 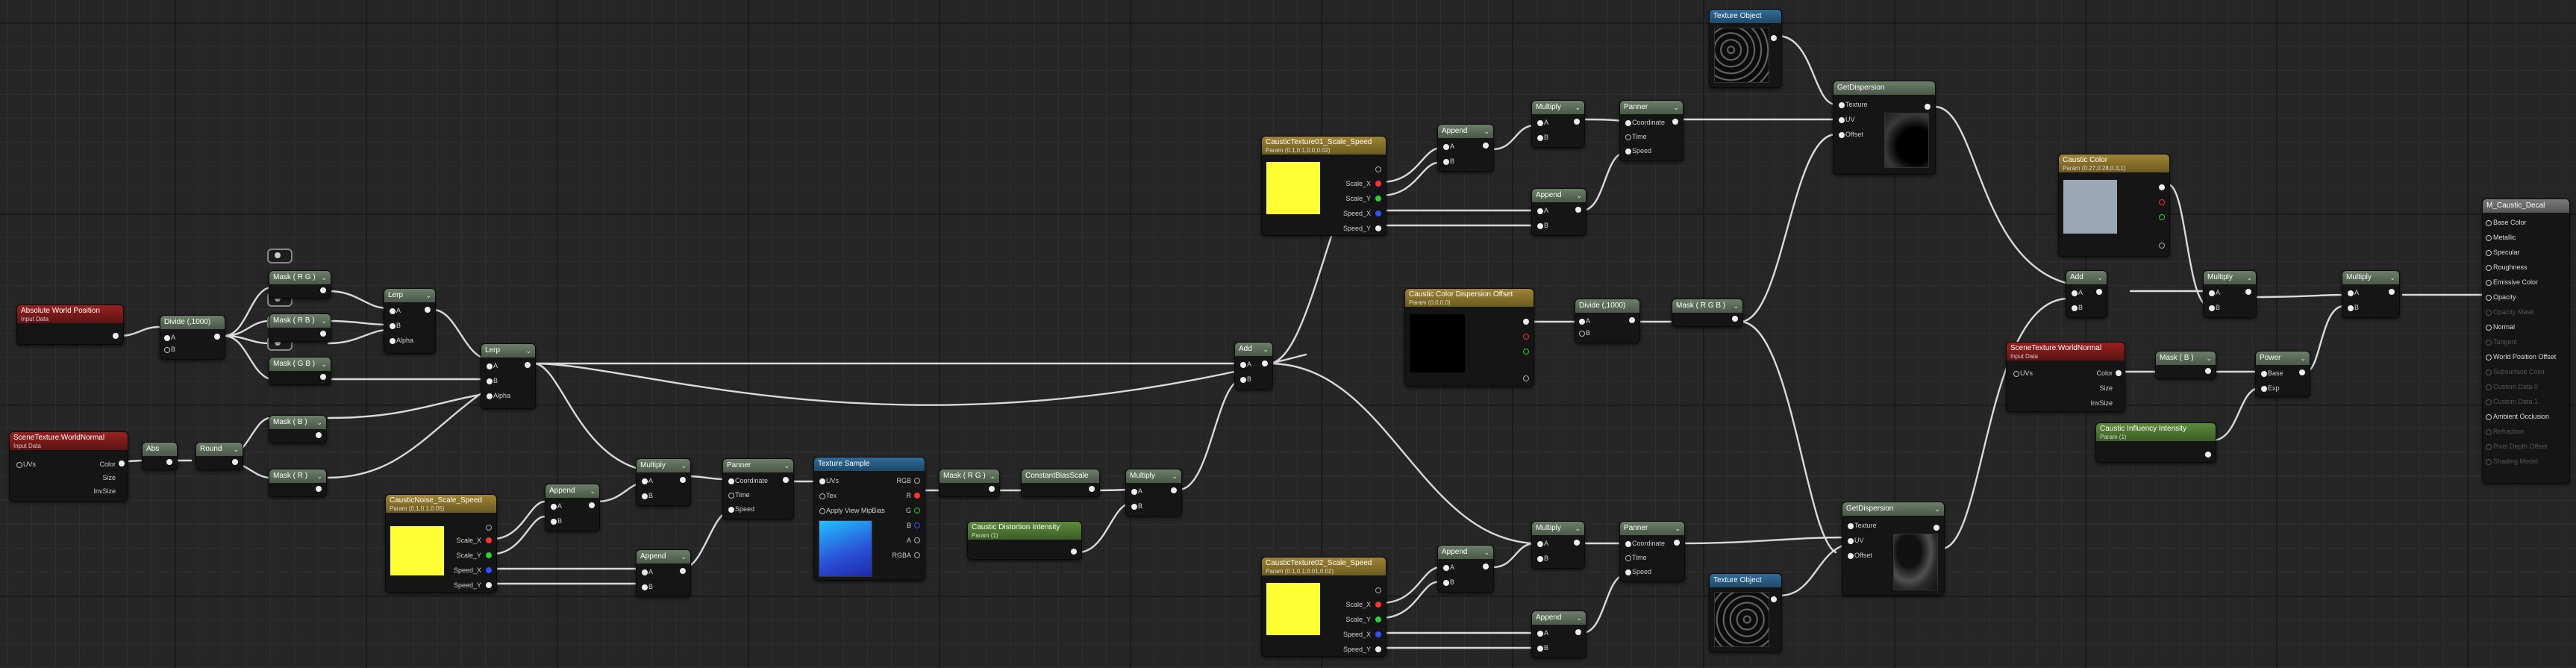 I want to click on lerp-node-2: Lerp ⌄ A B Alpha, so click(x=508, y=376).